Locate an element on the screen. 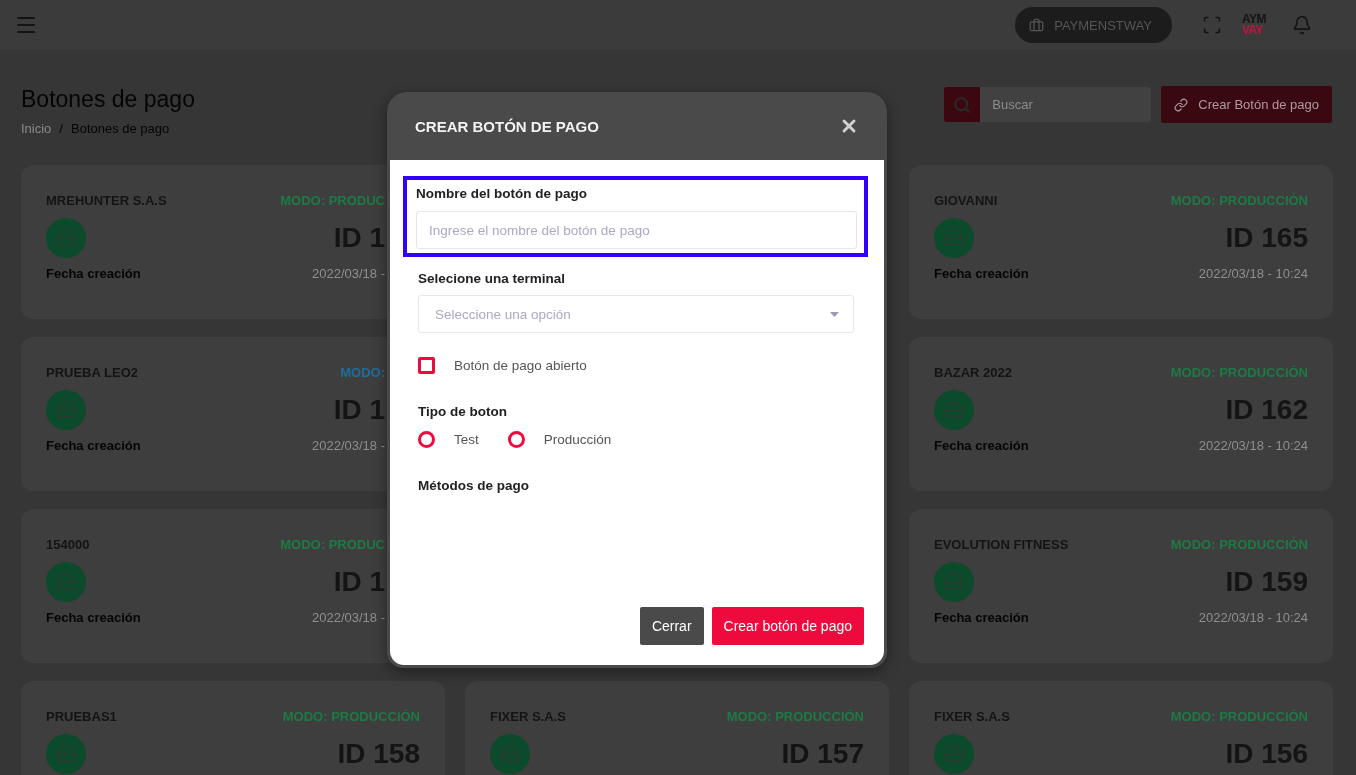 This screenshot has height=775, width=1356. create-button: Crear botón de pago is located at coordinates (787, 626).